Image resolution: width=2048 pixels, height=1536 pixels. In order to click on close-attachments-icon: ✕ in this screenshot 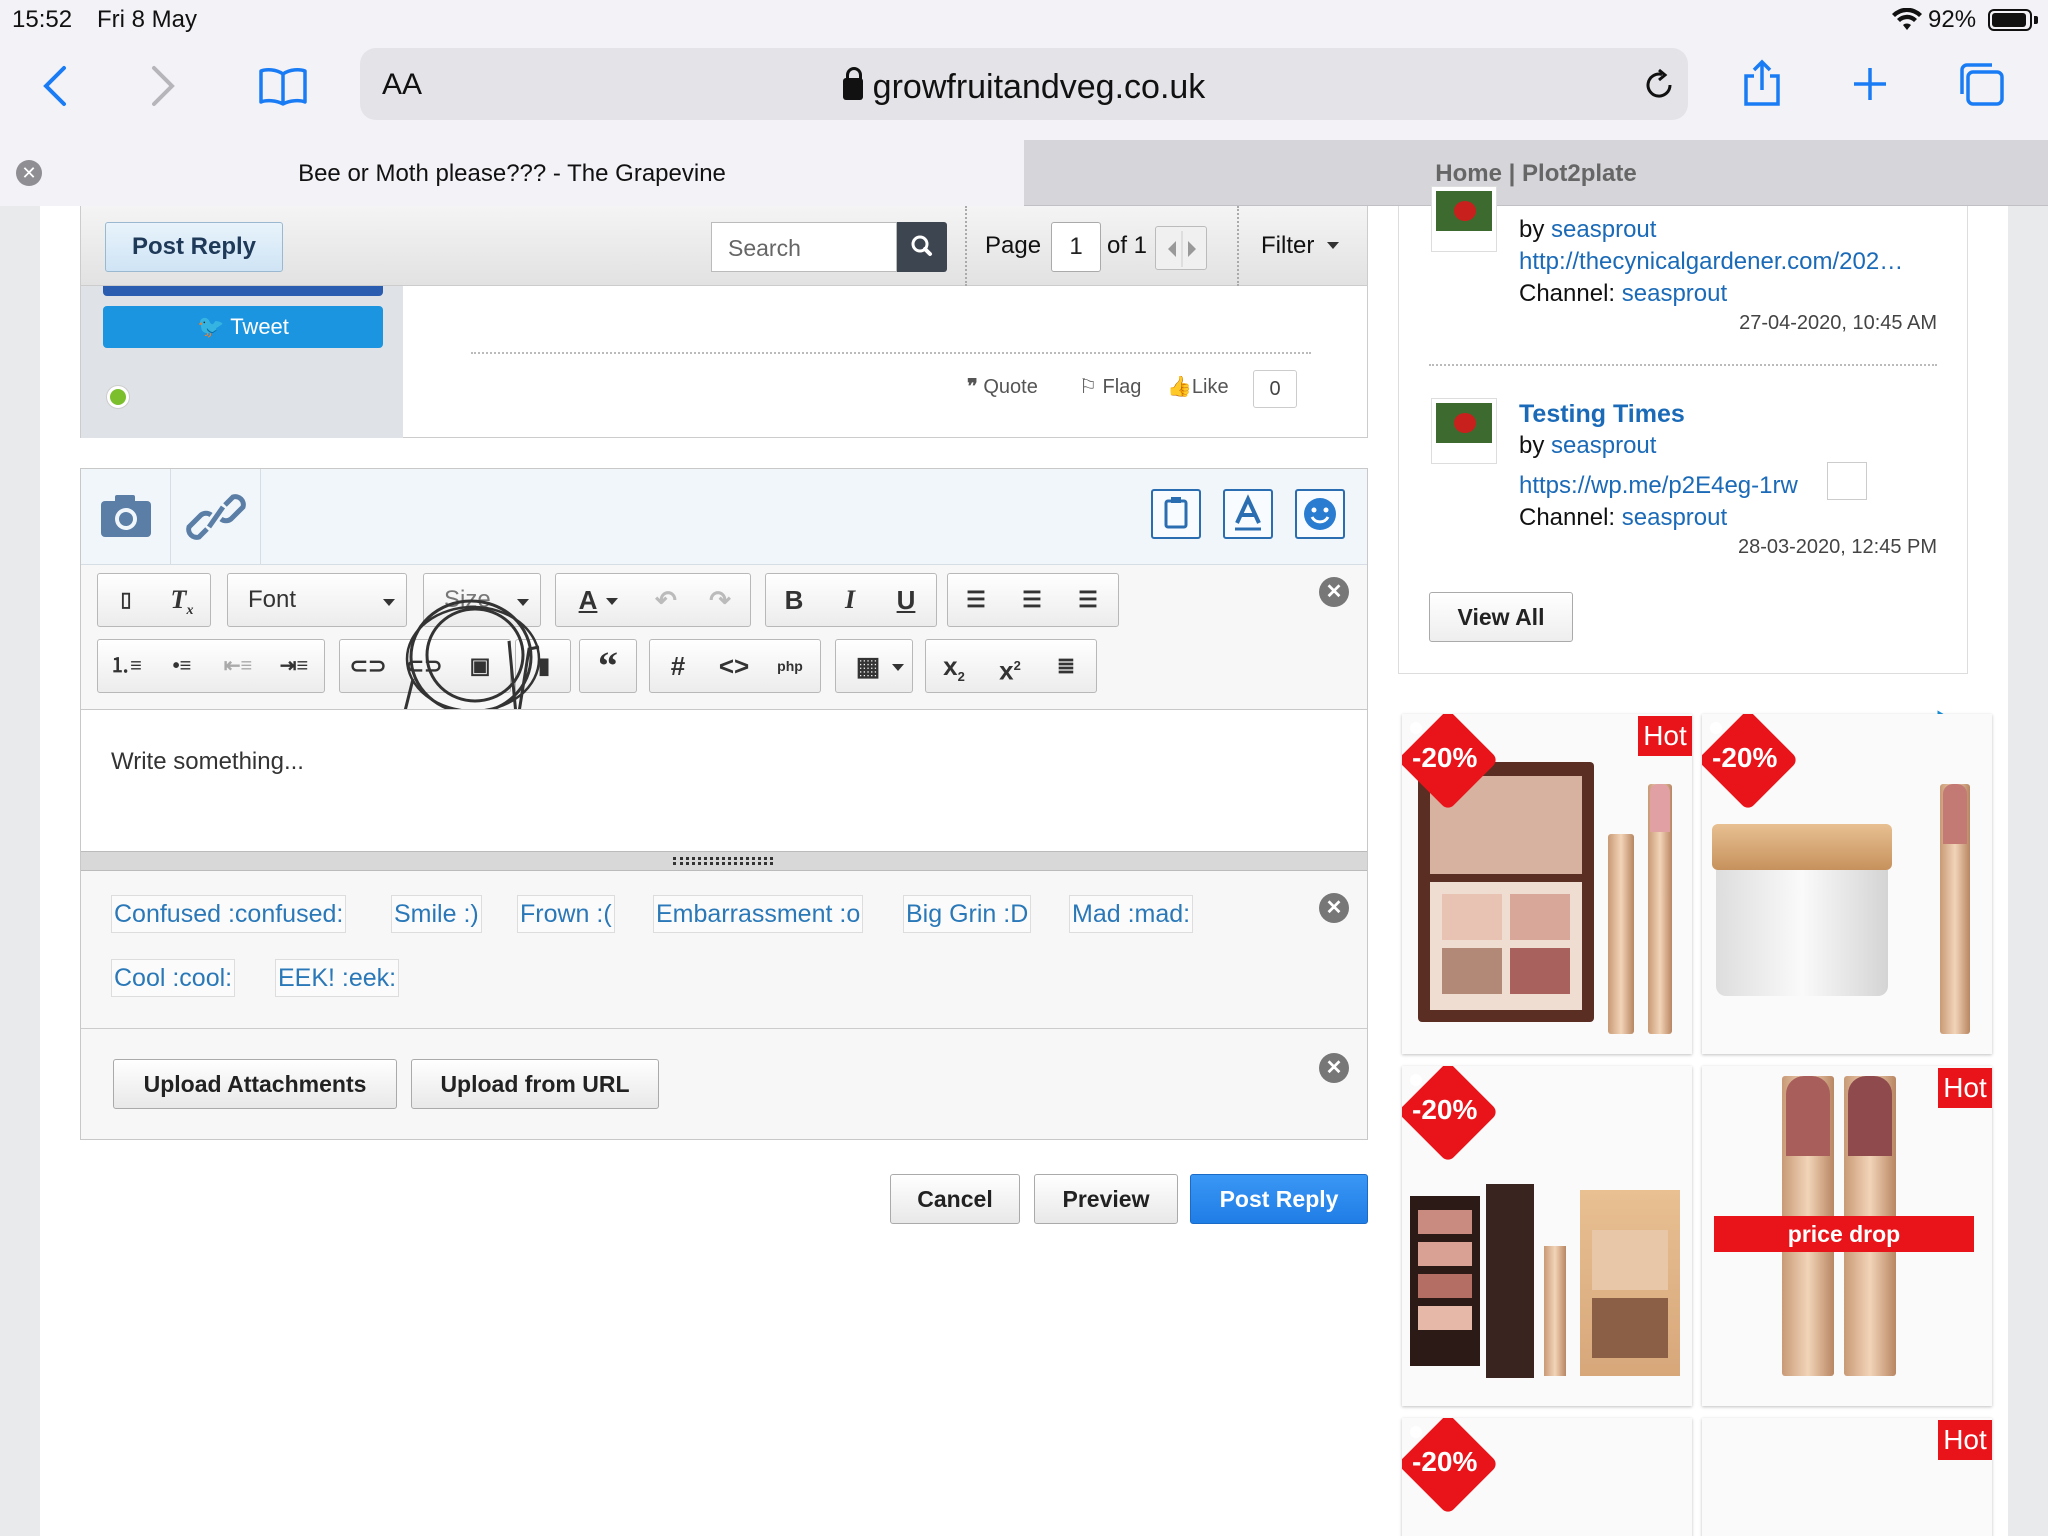, I will do `click(1334, 1068)`.